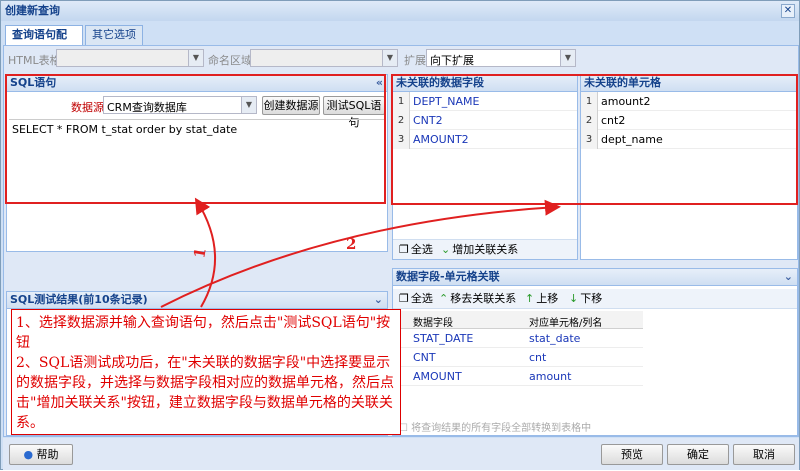 The height and width of the screenshot is (471, 800). Describe the element at coordinates (632, 454) in the screenshot. I see `preview-button: 预览` at that location.